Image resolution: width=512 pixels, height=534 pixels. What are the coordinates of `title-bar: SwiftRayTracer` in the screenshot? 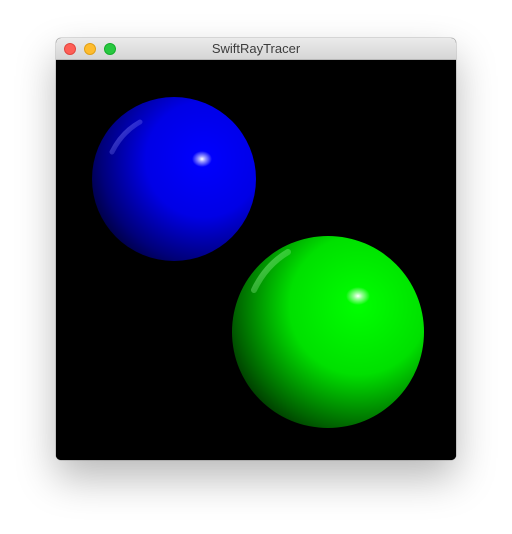 It's located at (256, 49).